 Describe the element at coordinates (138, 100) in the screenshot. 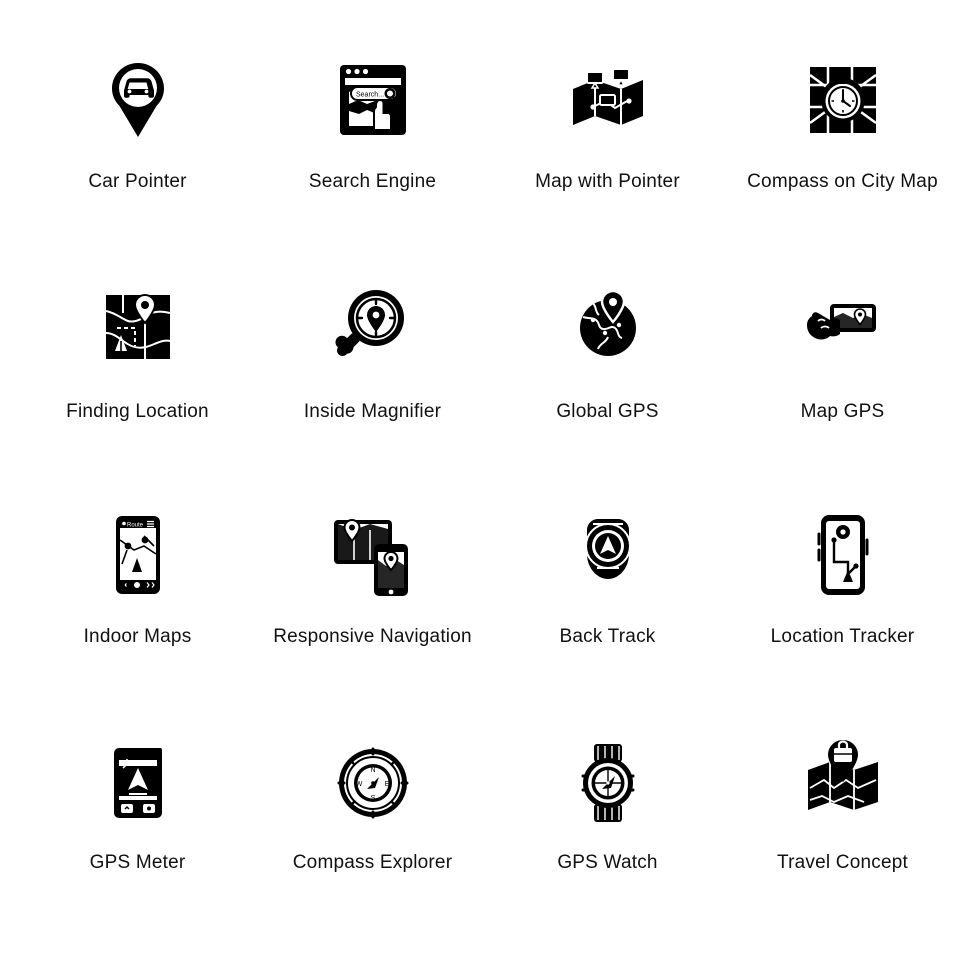

I see `map-pin-car-icon` at that location.